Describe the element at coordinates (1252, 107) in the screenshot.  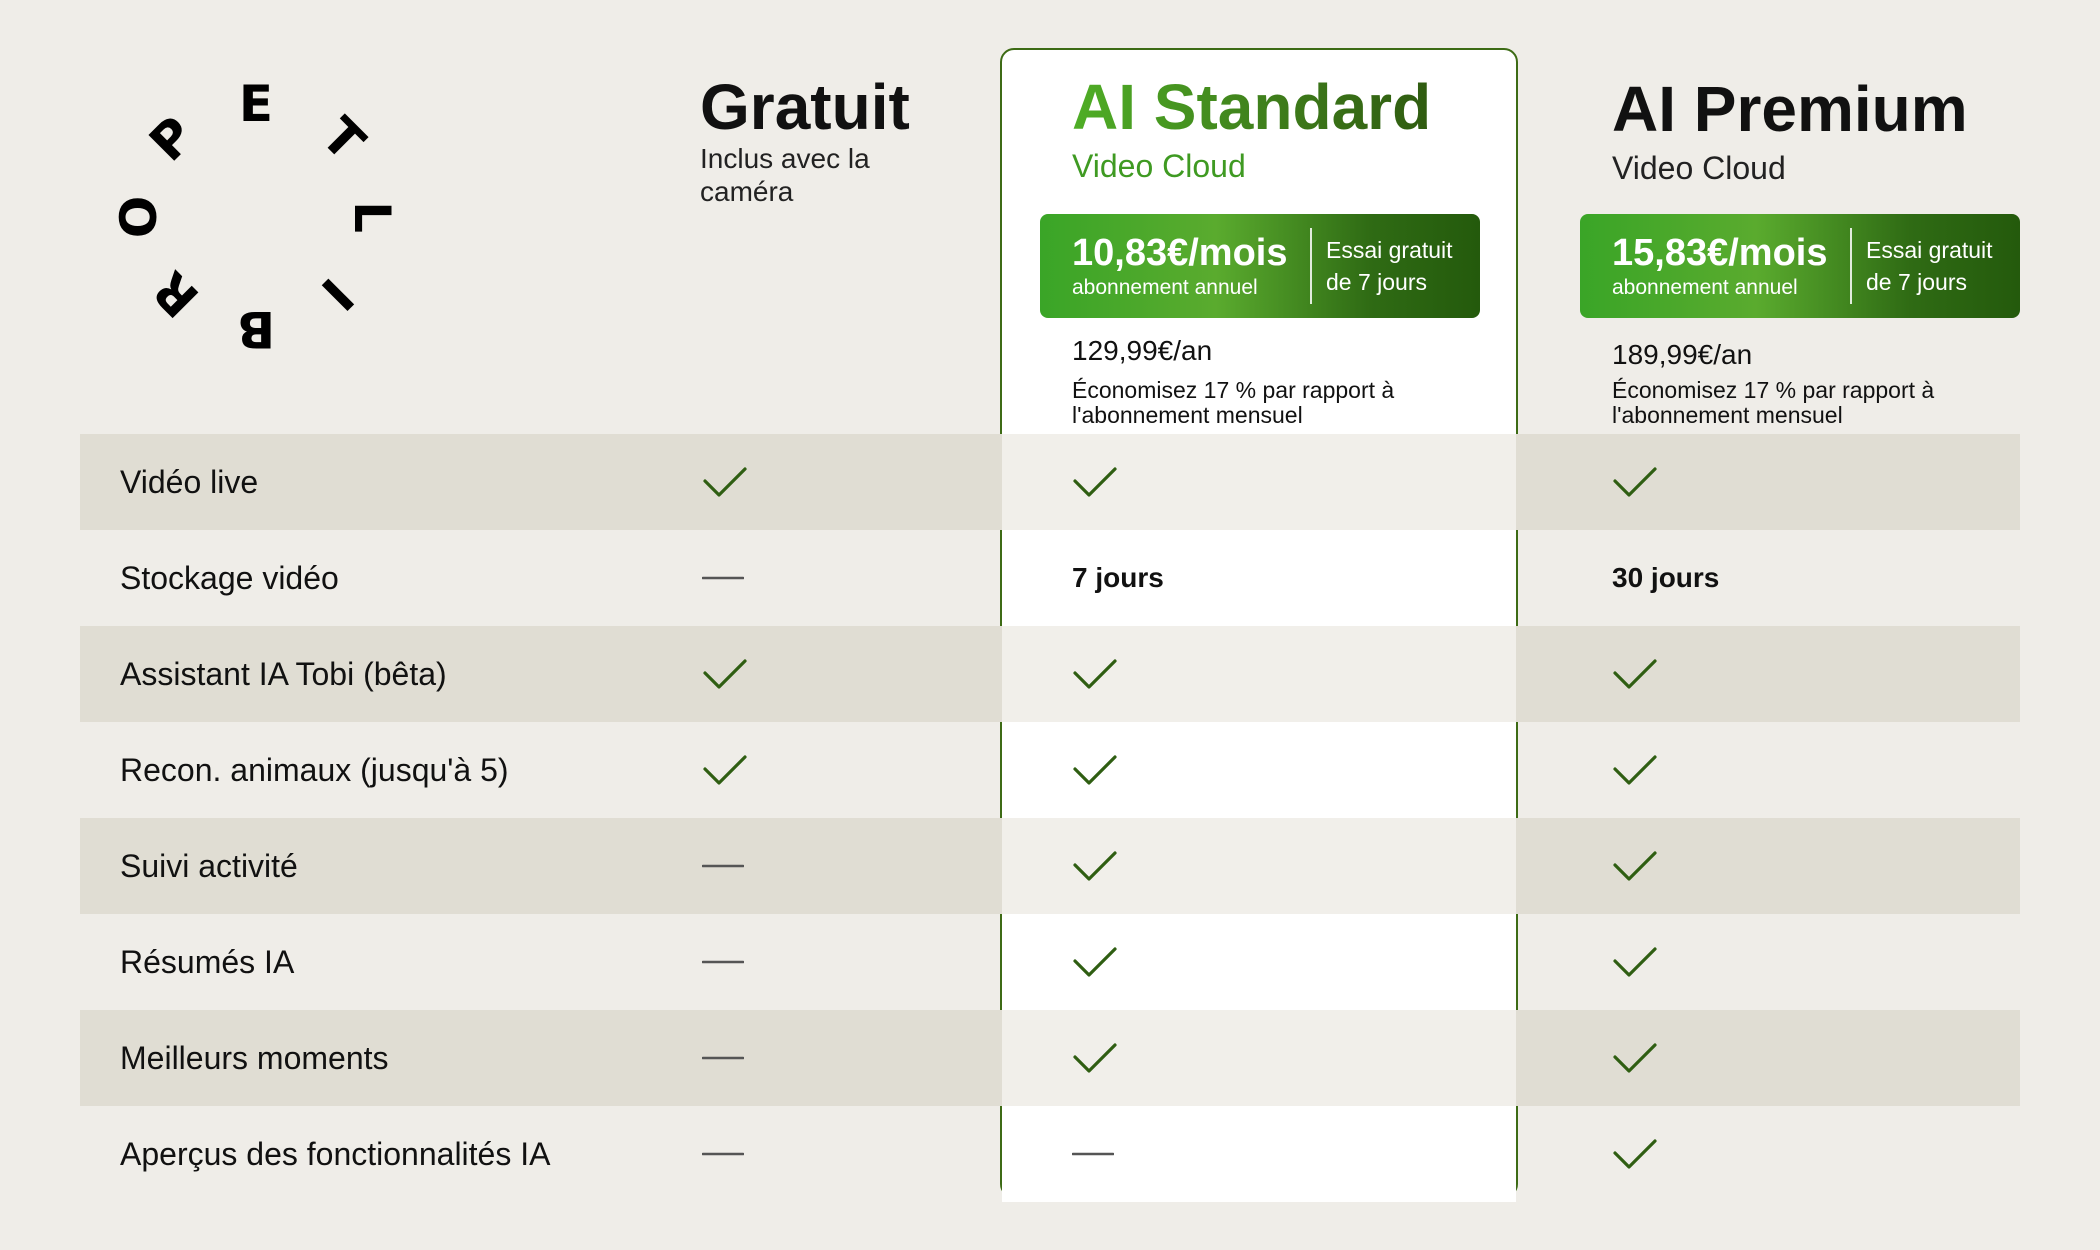
I see `standard-plan-title: AI Standard` at that location.